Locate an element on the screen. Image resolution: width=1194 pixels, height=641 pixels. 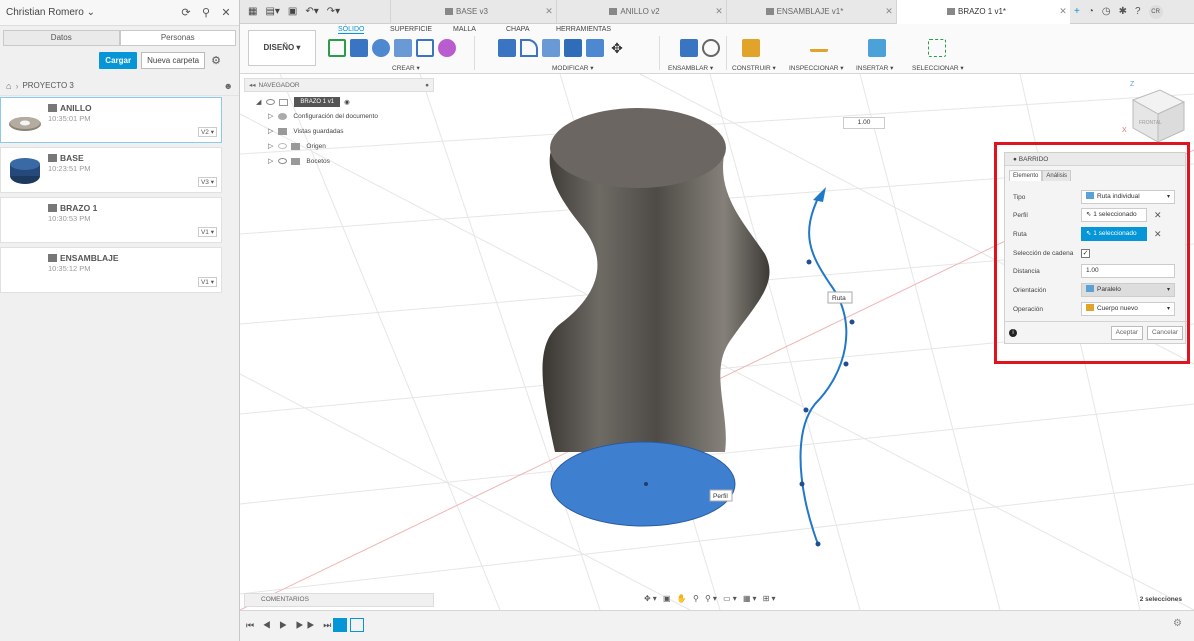
tab-ensamblaje: ENSAMBLAJE v1* ✕ is located at coordinates (811, 12).